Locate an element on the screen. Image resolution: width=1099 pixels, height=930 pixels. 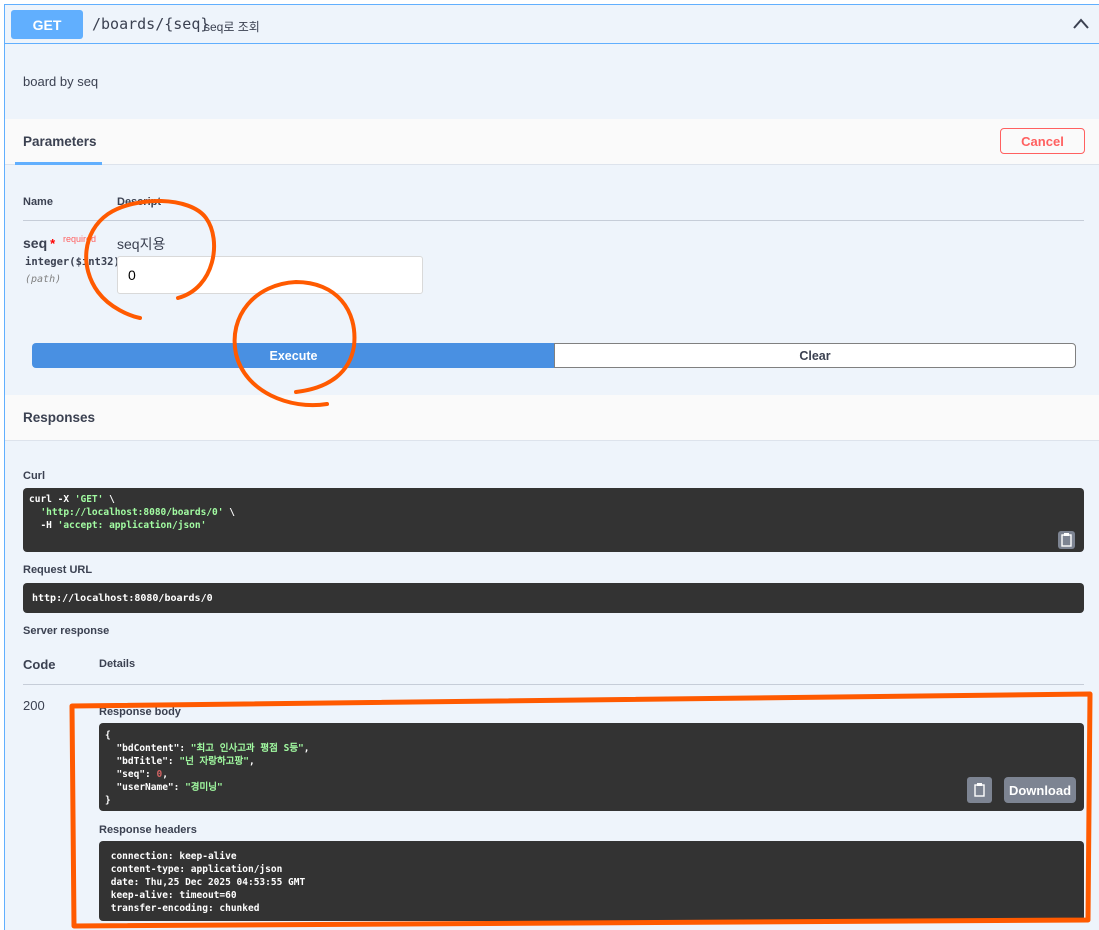
param-description: seq지용 is located at coordinates (141, 244).